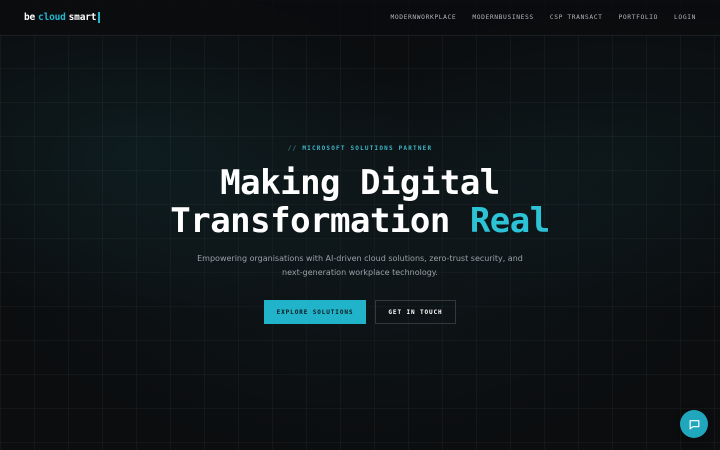  Describe the element at coordinates (310, 221) in the screenshot. I see `headline-main-word: Transformation` at that location.